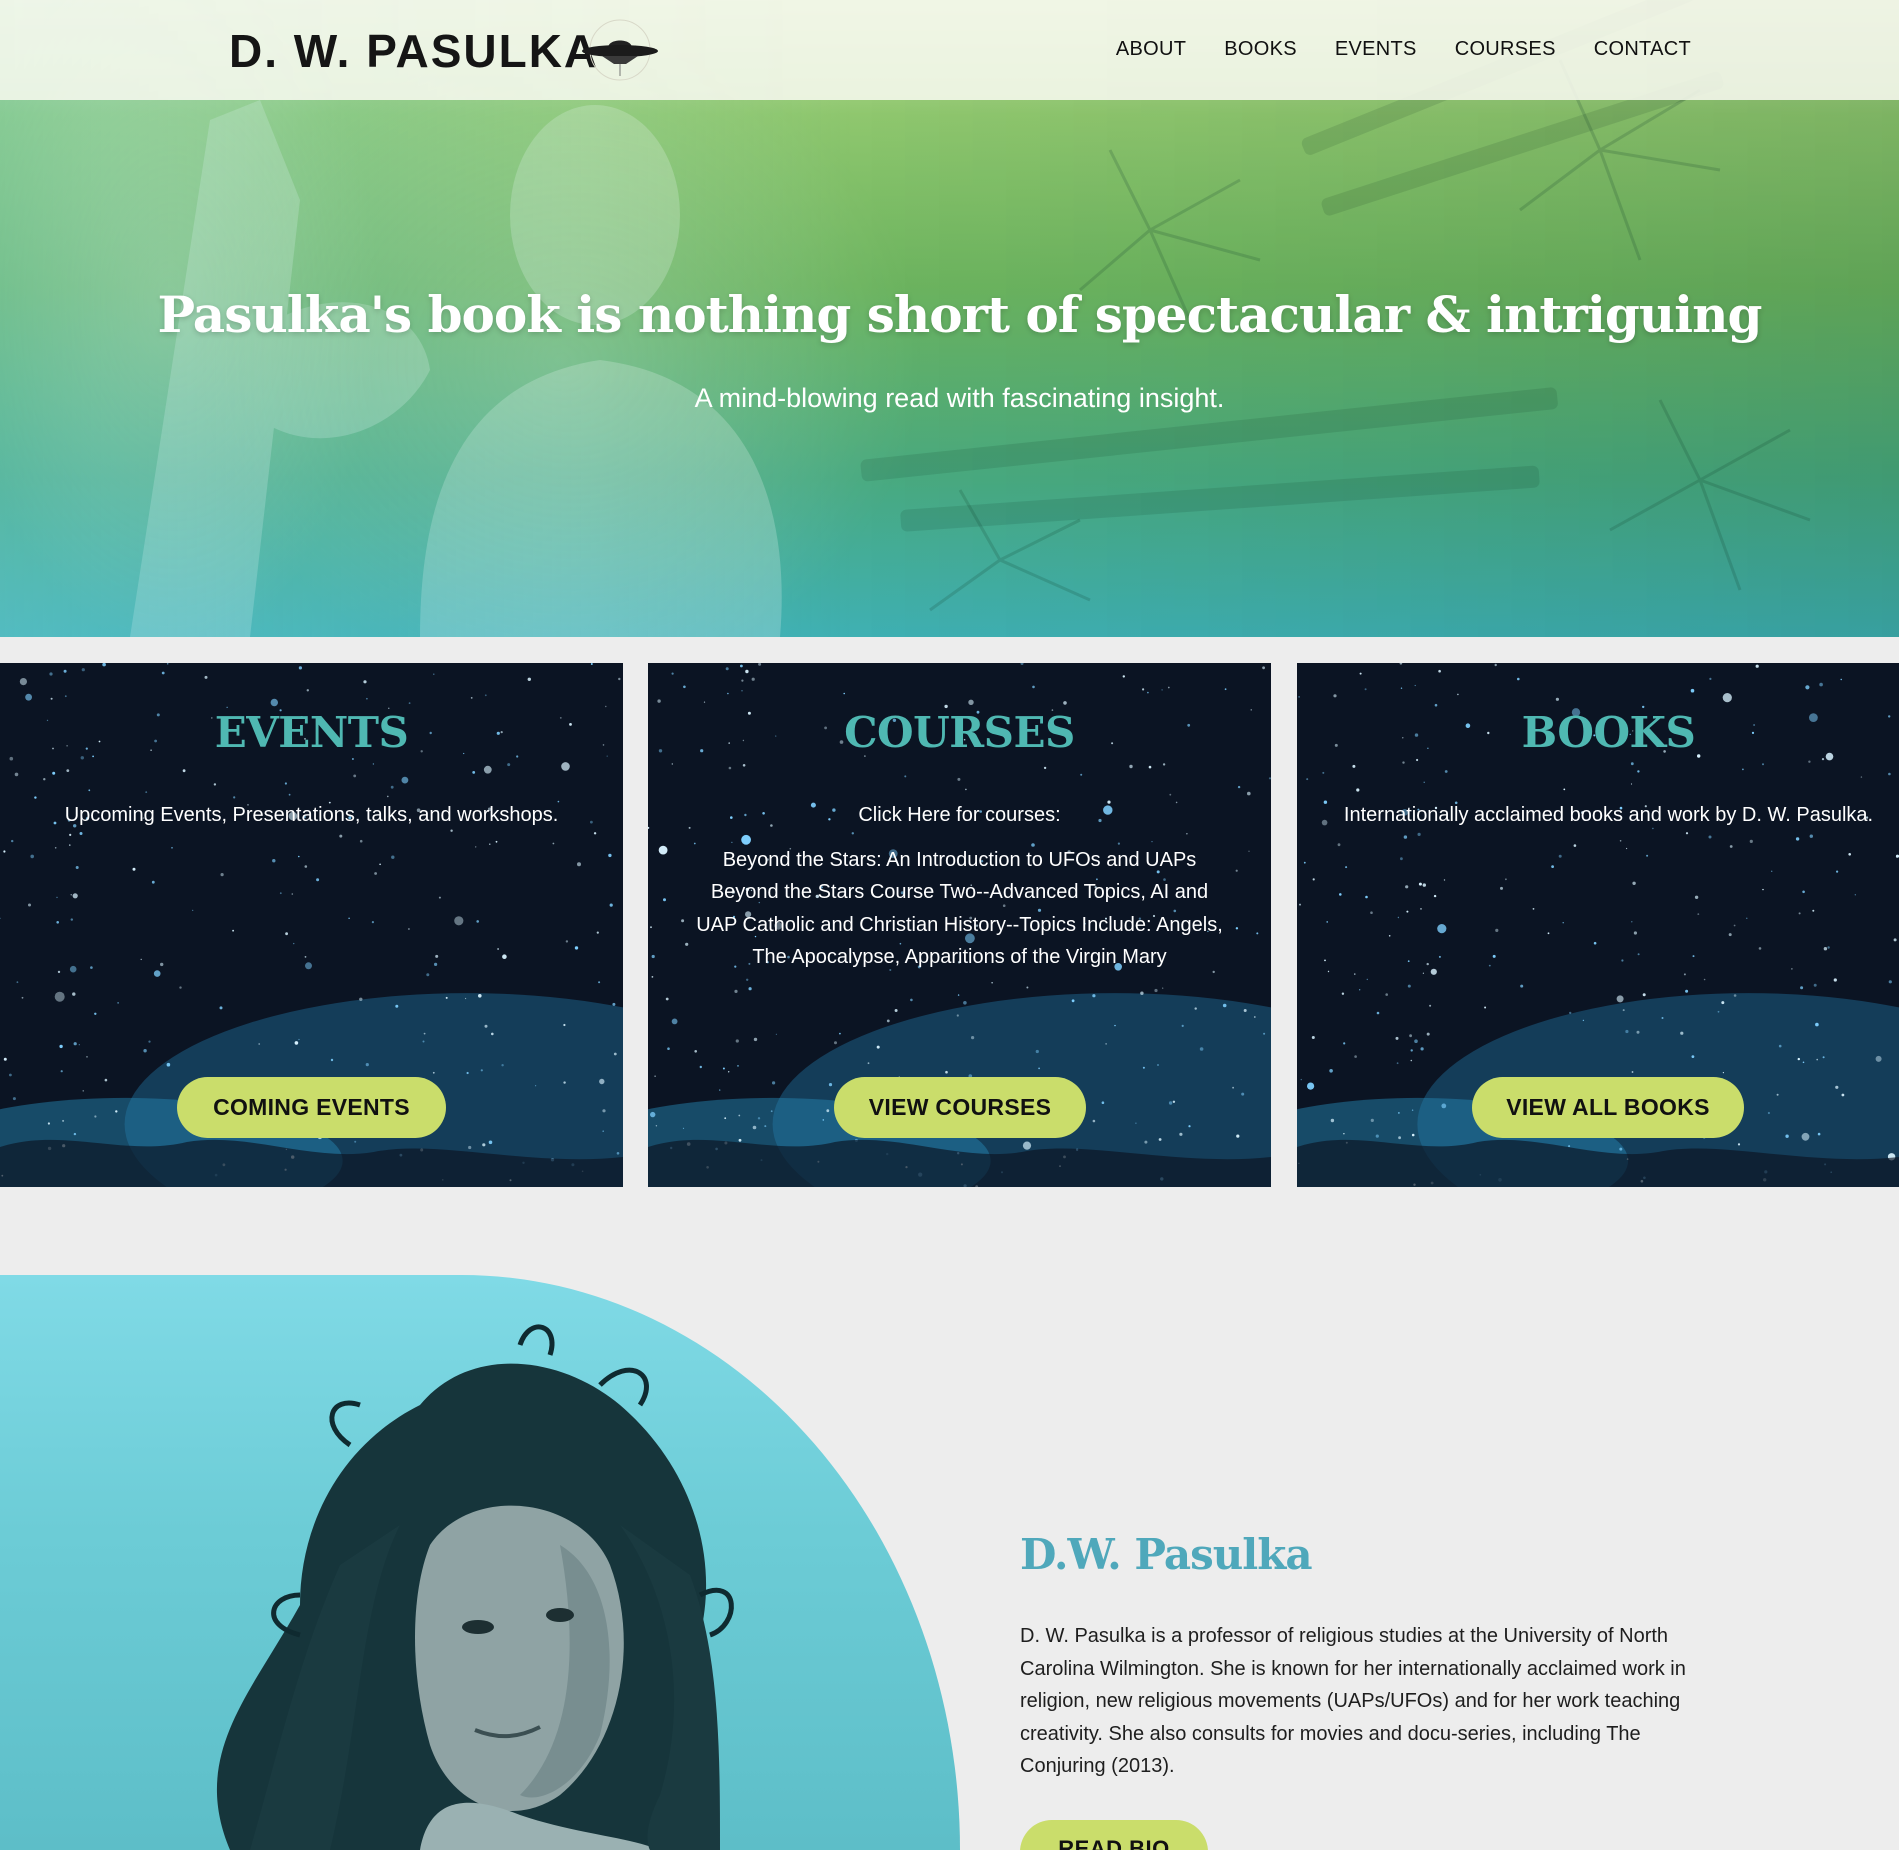 Image resolution: width=1899 pixels, height=1850 pixels. I want to click on ufo-icon, so click(620, 50).